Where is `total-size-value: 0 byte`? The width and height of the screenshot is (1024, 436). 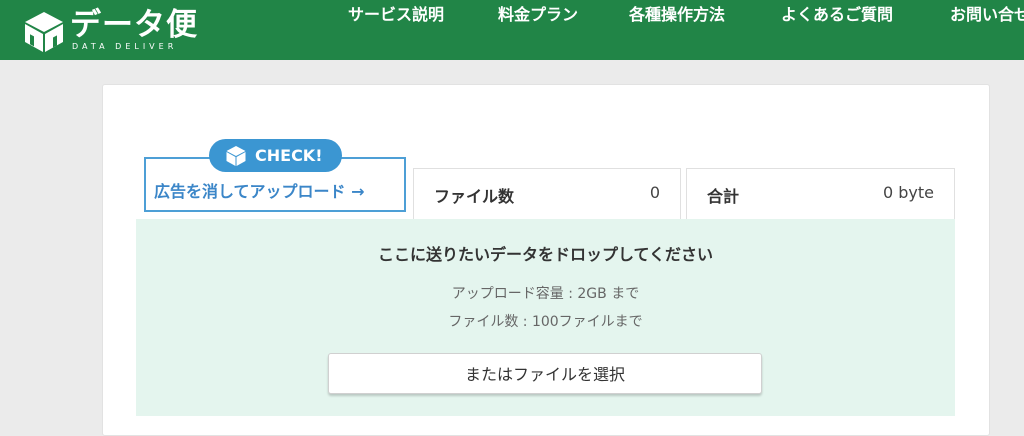
total-size-value: 0 byte is located at coordinates (908, 192).